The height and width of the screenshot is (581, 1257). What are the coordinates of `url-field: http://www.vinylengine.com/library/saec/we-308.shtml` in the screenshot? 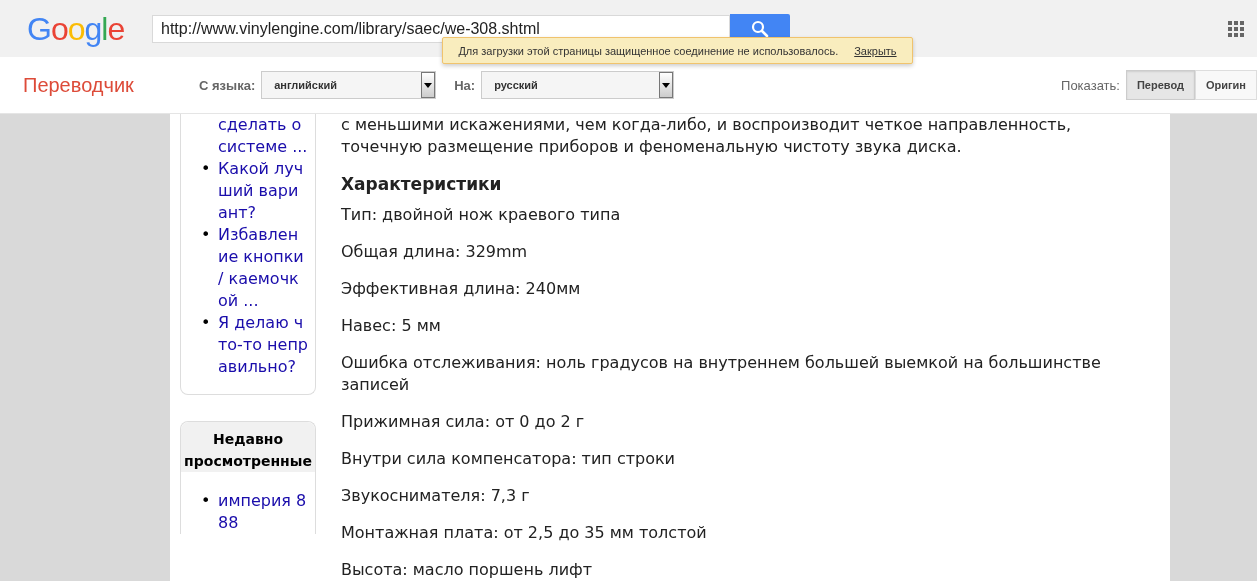 It's located at (441, 28).